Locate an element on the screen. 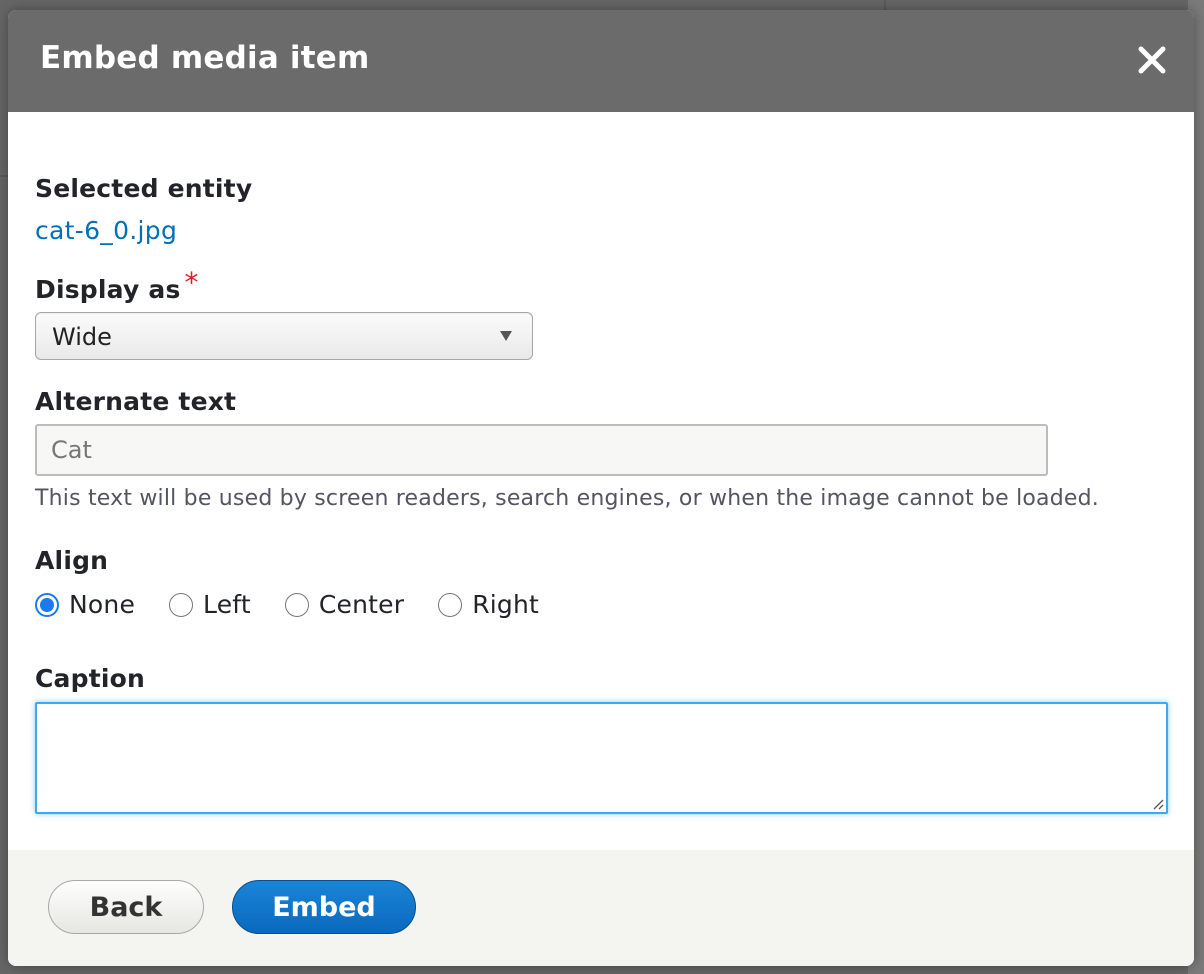 The image size is (1204, 974). close-button is located at coordinates (1152, 60).